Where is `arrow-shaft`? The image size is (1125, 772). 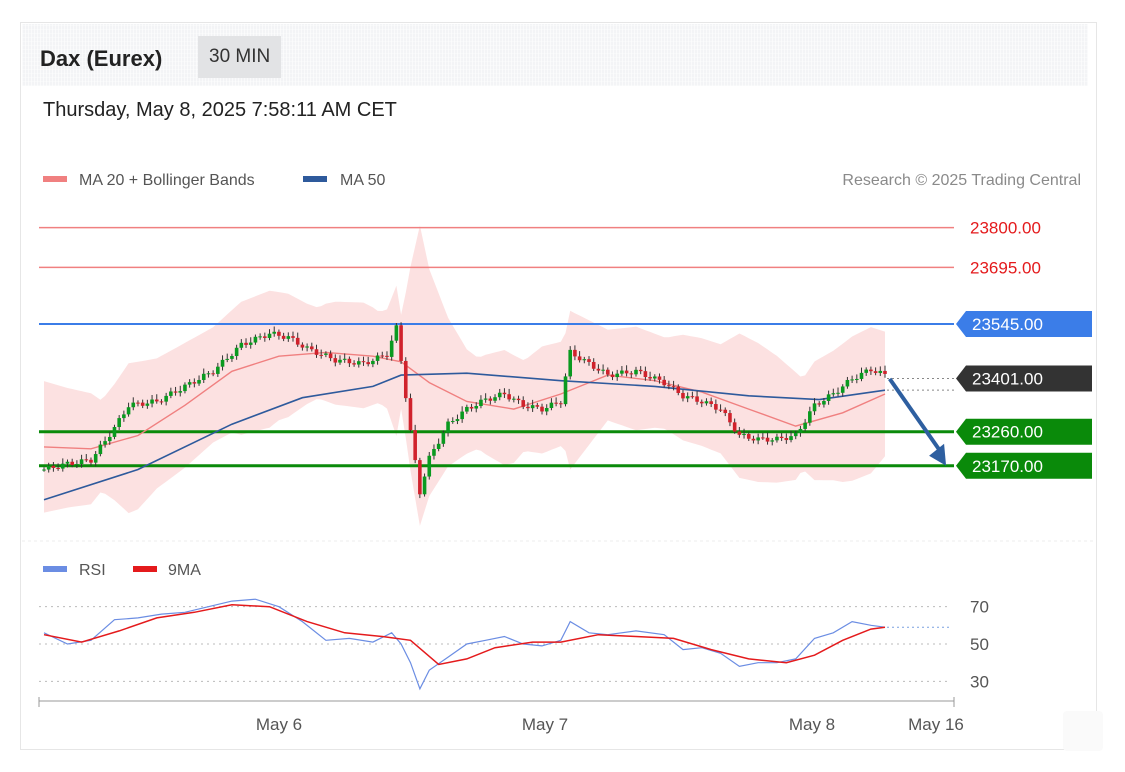 arrow-shaft is located at coordinates (916, 416).